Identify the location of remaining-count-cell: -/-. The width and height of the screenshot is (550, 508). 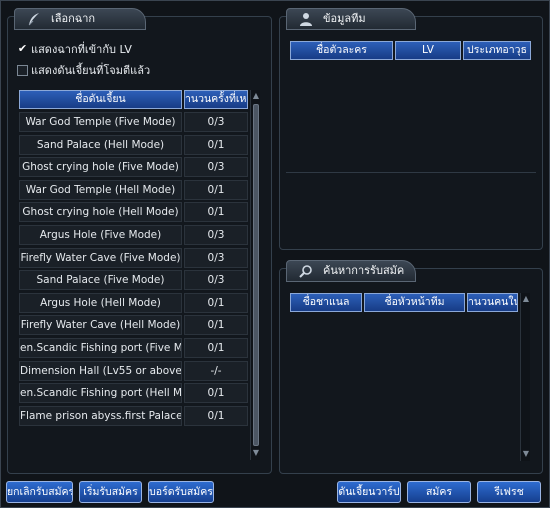
(216, 371).